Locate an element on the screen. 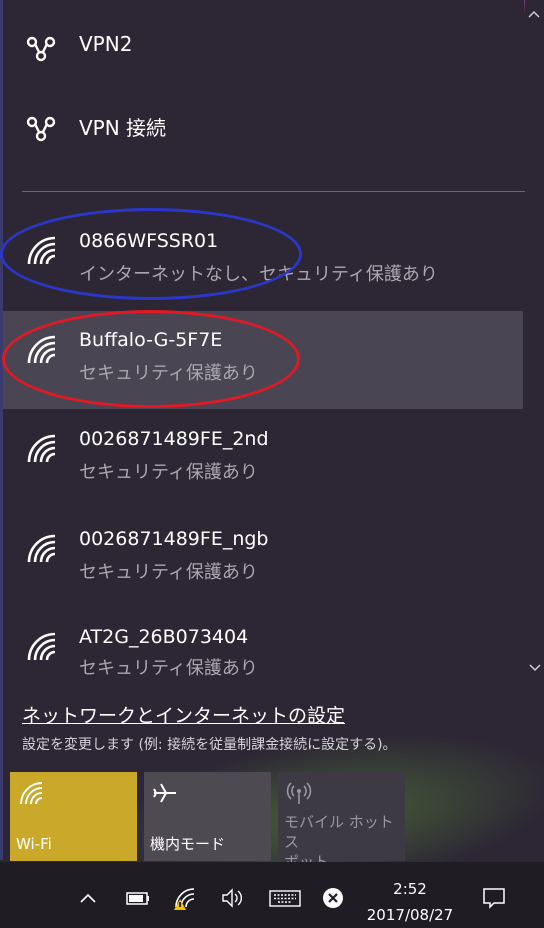 This screenshot has height=928, width=544. hotspot-icon is located at coordinates (299, 793).